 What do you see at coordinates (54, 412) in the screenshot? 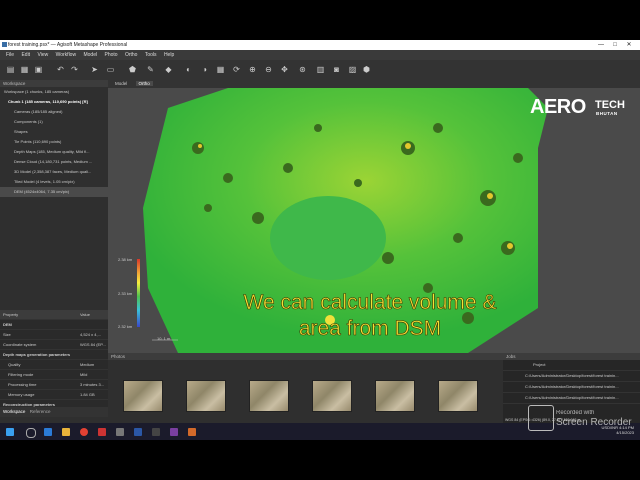
I see `bottom-tabs: Workspace Reference` at bounding box center [54, 412].